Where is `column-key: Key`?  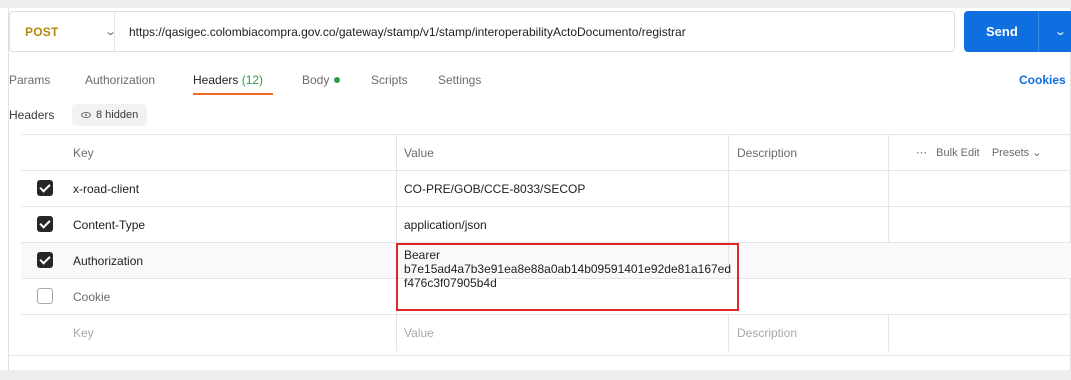
column-key: Key is located at coordinates (83, 152).